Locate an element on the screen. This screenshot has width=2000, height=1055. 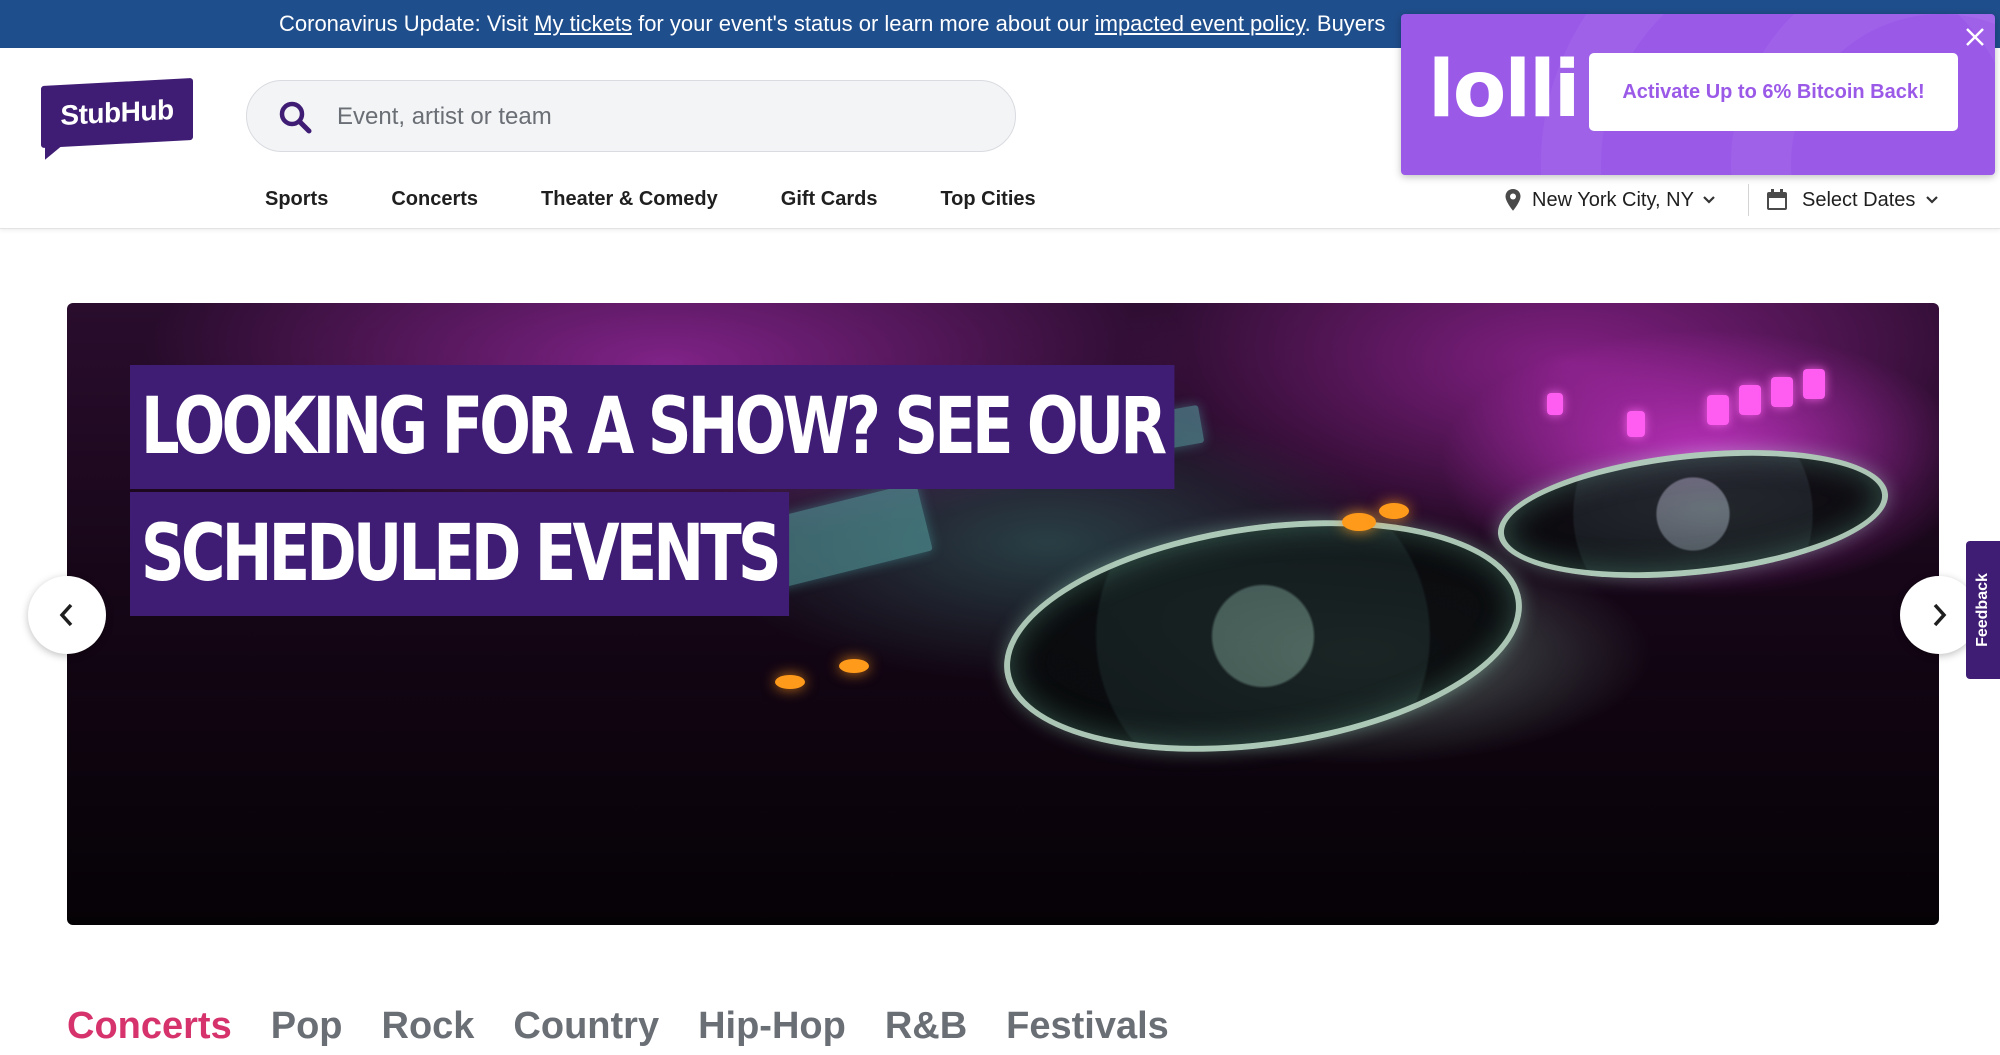
tab-concerts: Concerts is located at coordinates (149, 1026).